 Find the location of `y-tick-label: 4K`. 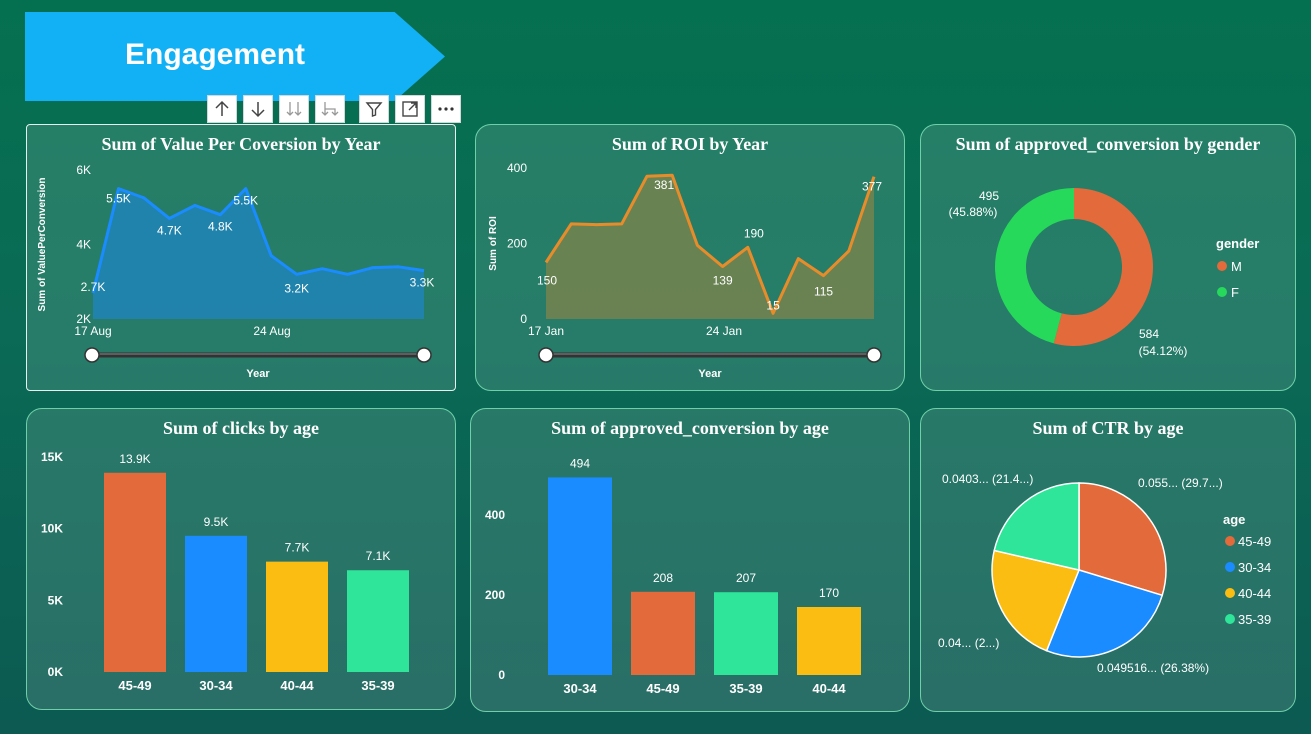

y-tick-label: 4K is located at coordinates (83, 245).